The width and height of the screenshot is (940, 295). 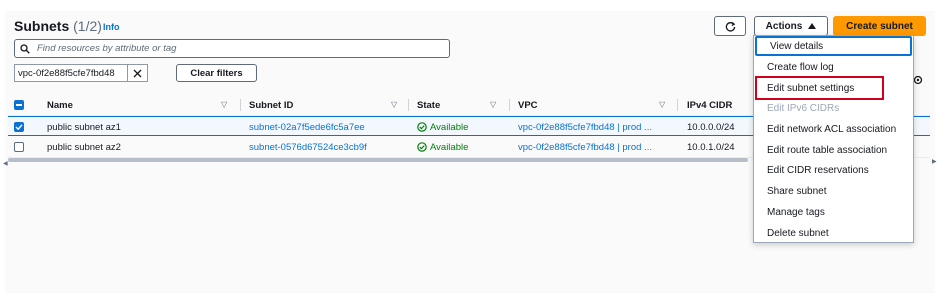 I want to click on menu-item-edit-network-acl-association: Edit network ACL association, so click(x=833, y=129).